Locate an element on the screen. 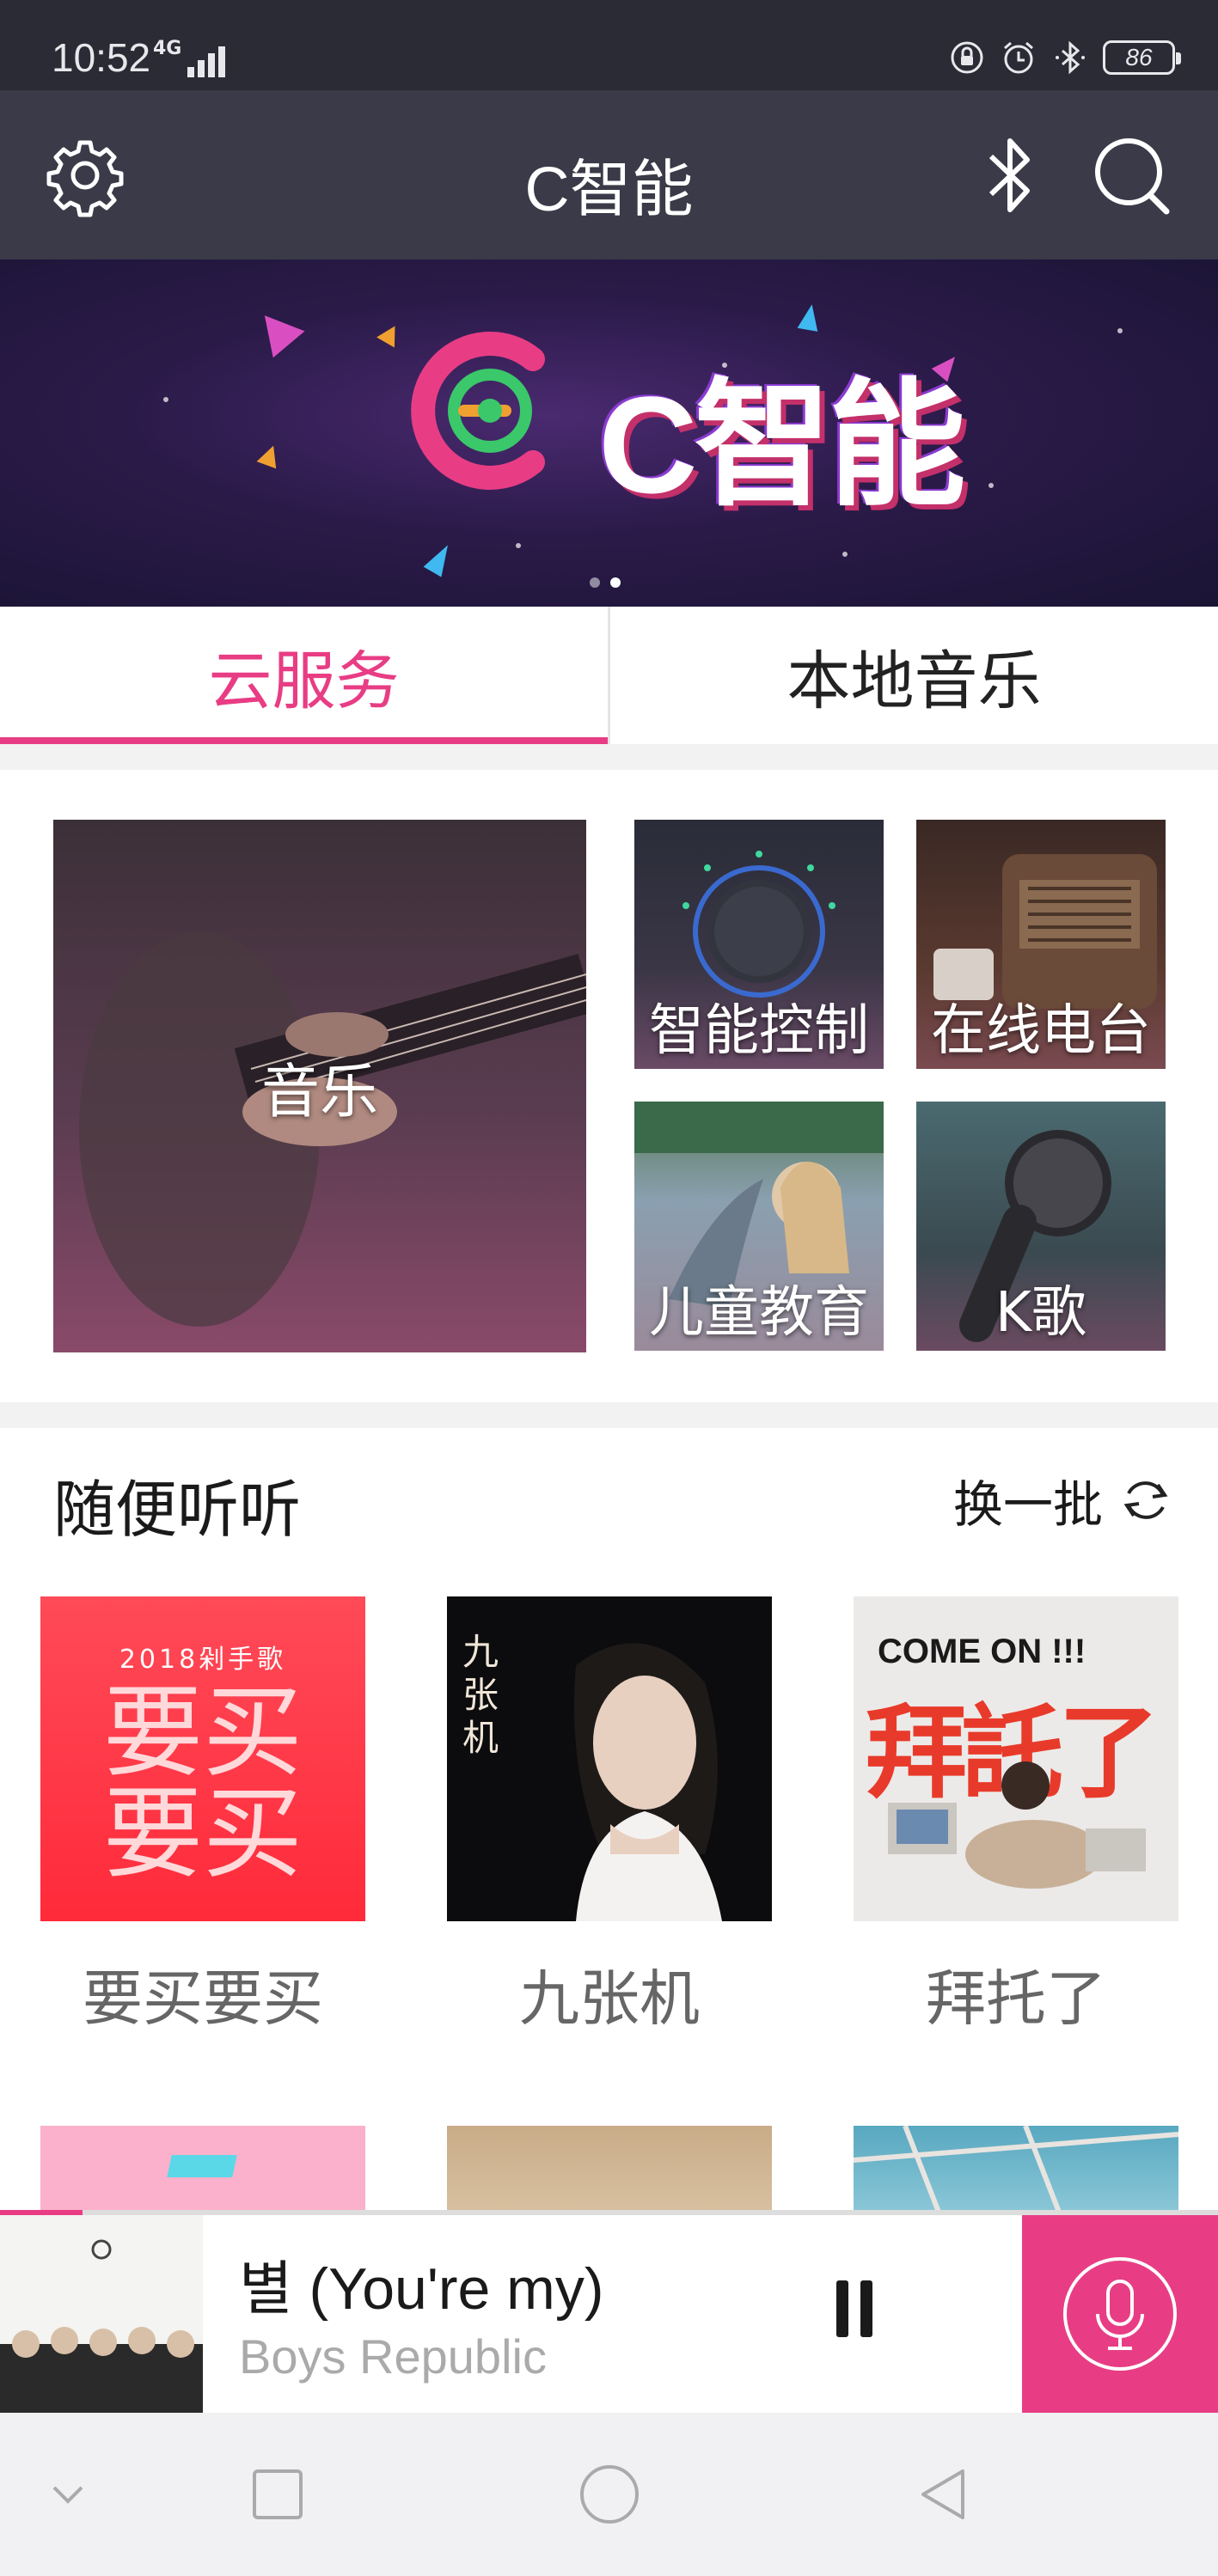 This screenshot has height=2576, width=1218. album-art-illustration is located at coordinates (1017, 1825).